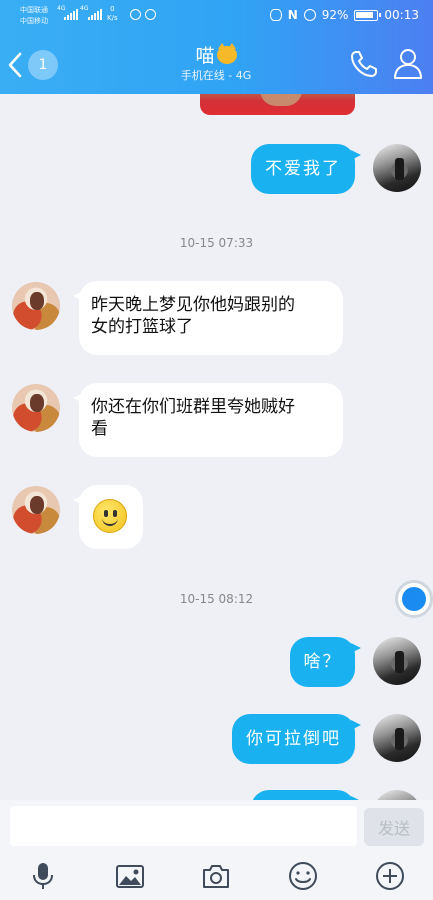 Image resolution: width=433 pixels, height=900 pixels. I want to click on message-timestamp: 10-15 08:12, so click(216, 599).